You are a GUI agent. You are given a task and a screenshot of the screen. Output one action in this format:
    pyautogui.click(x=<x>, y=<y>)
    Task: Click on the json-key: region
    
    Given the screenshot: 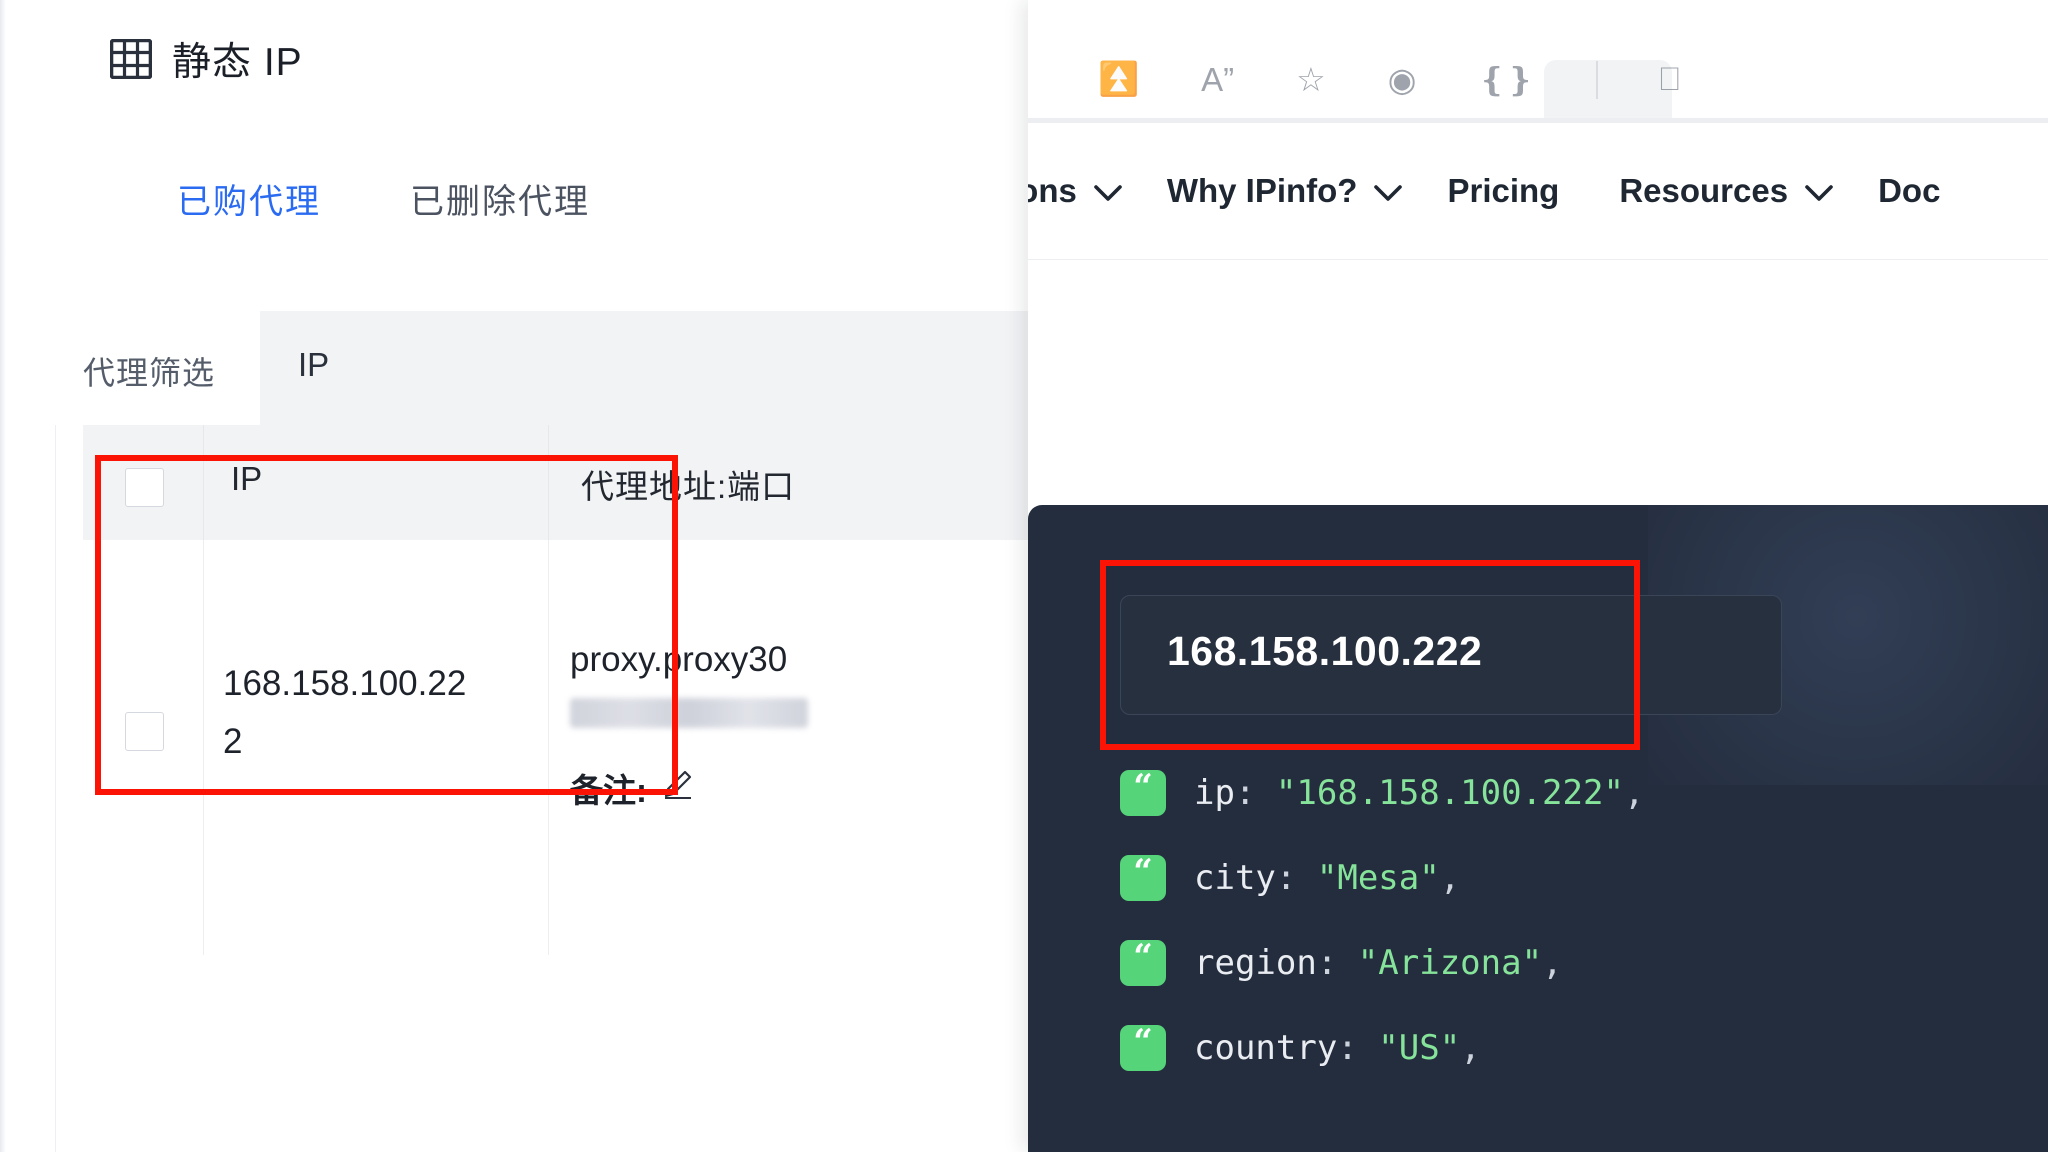 What is the action you would take?
    pyautogui.click(x=1255, y=962)
    